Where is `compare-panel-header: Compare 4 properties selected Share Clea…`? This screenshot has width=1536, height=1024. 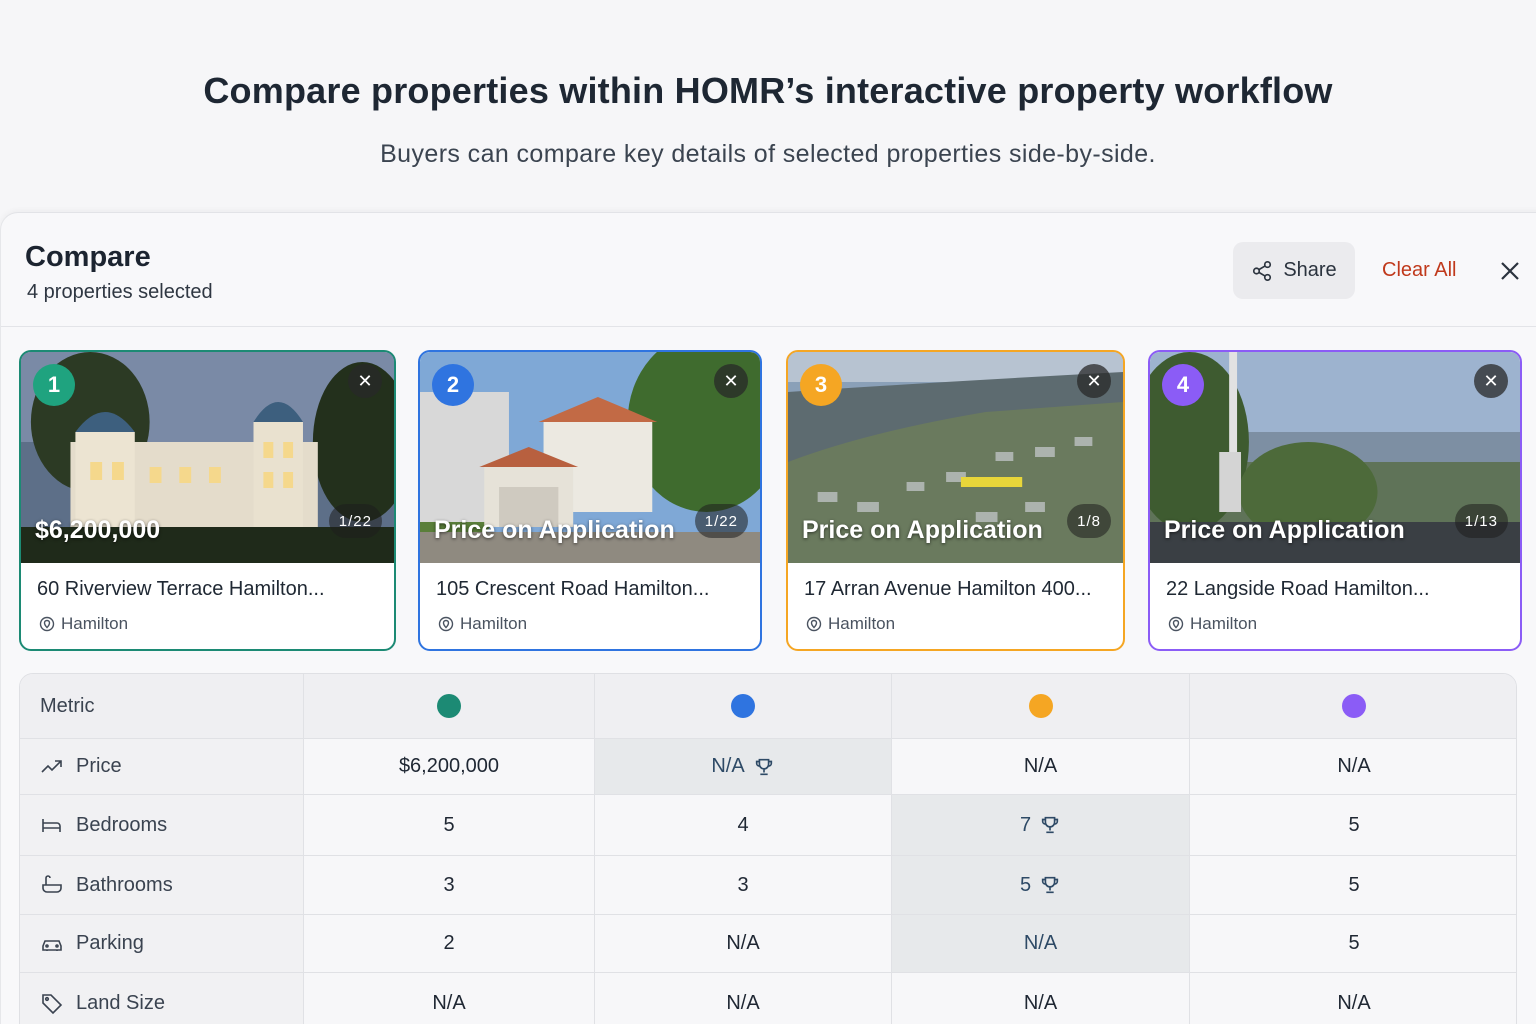 compare-panel-header: Compare 4 properties selected Share Clea… is located at coordinates (768, 270).